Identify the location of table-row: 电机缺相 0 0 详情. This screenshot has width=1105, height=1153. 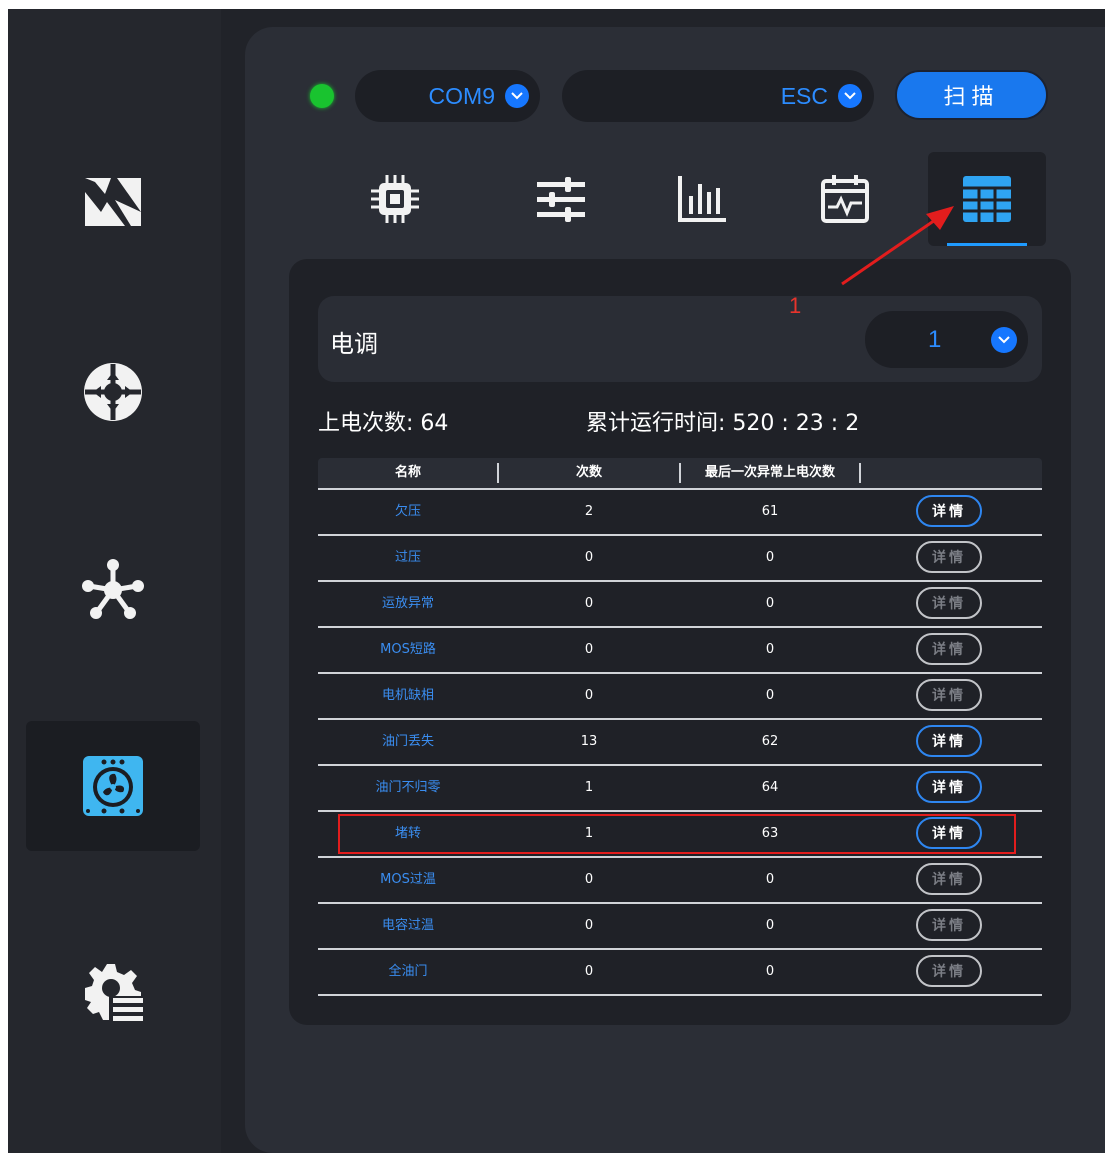
(680, 697).